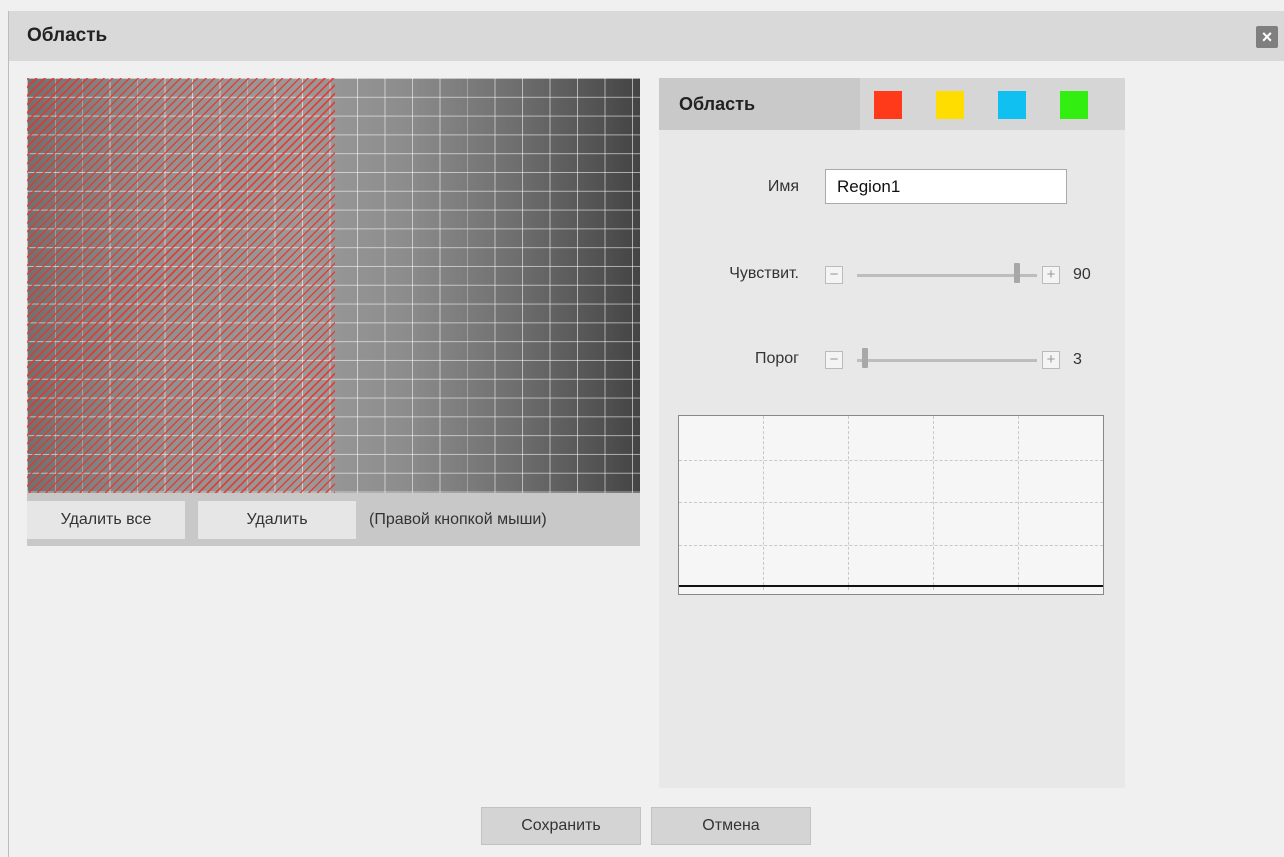 The width and height of the screenshot is (1284, 857). I want to click on delete-all-button: Удалить все, so click(106, 520).